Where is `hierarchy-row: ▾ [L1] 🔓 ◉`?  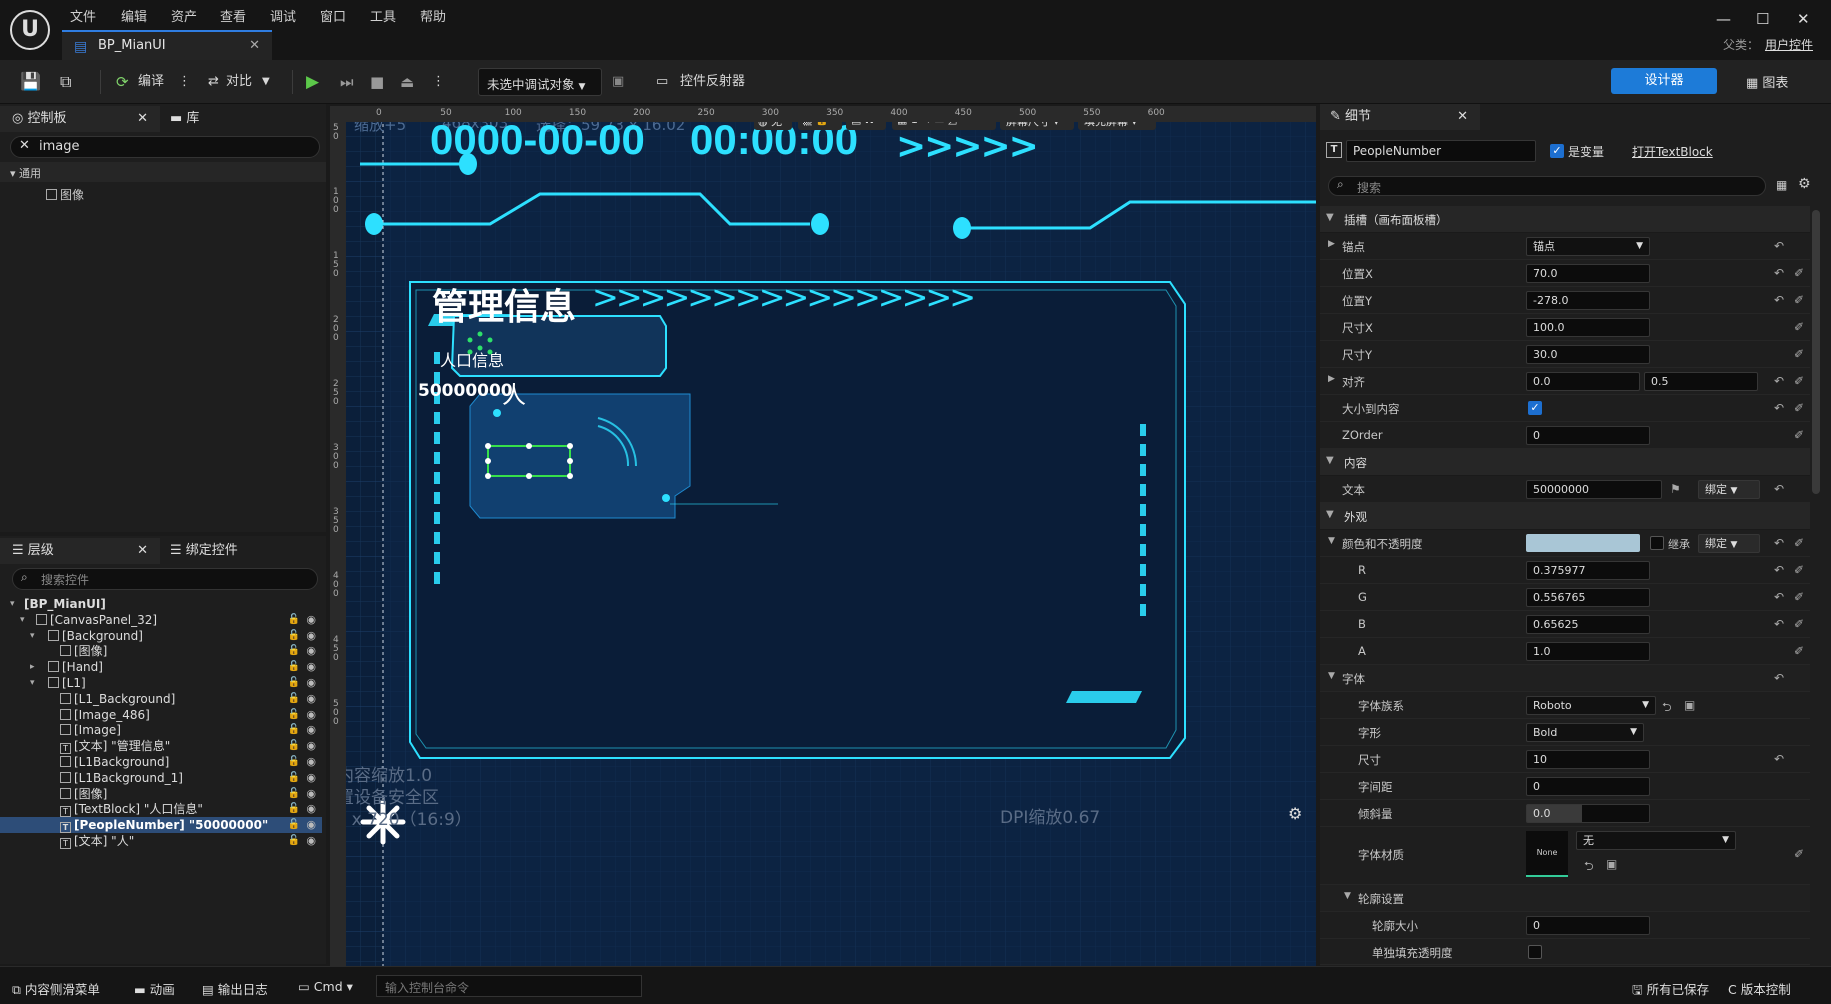
hierarchy-row: ▾ [L1] 🔓 ◉ is located at coordinates (161, 683).